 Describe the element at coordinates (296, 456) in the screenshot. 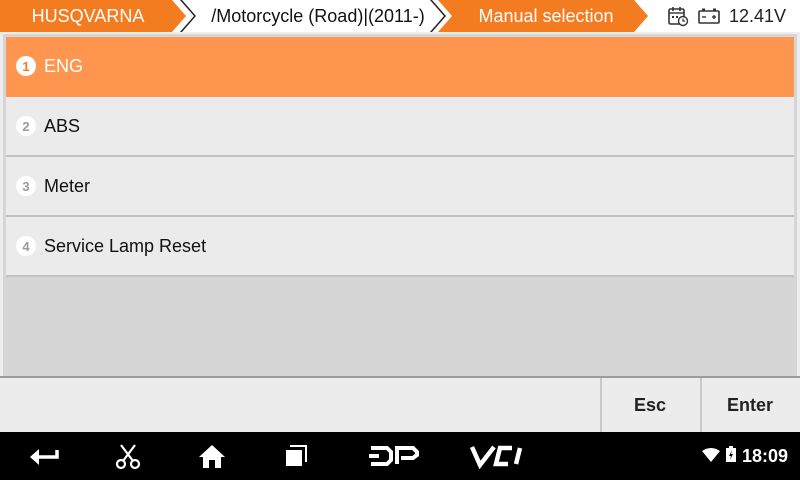

I see `recent-apps-icon` at that location.